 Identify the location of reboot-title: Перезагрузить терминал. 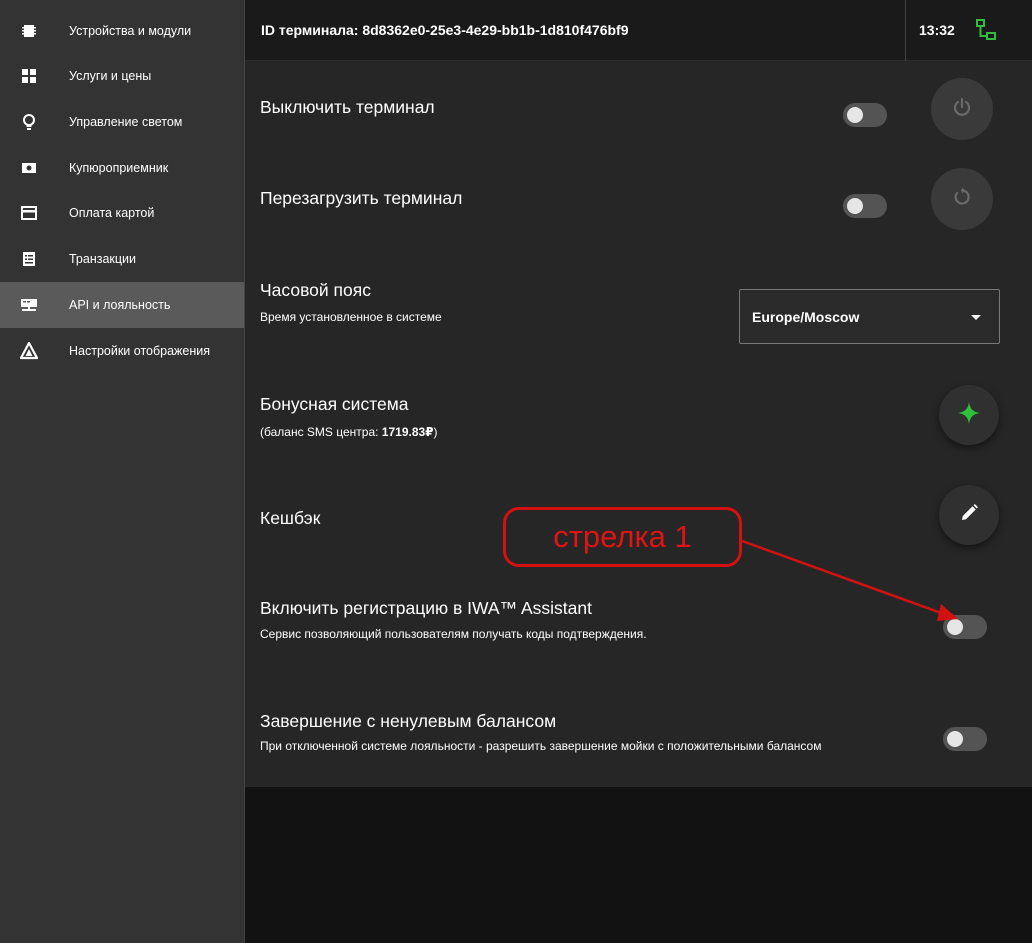
(361, 198).